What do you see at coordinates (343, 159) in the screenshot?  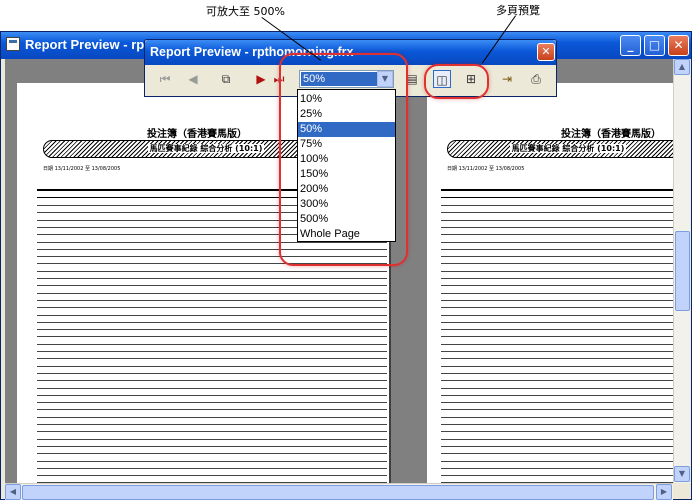 I see `zoom-highlight-ring` at bounding box center [343, 159].